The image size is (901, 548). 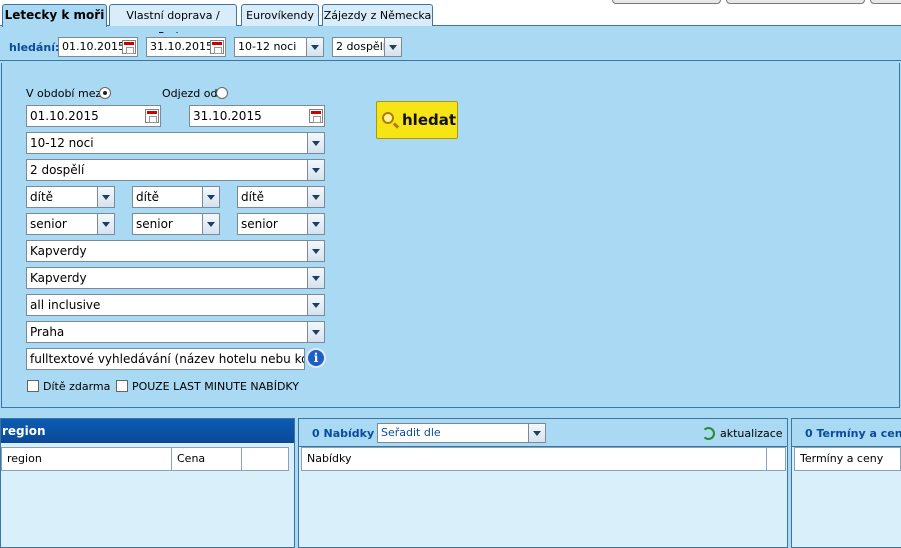 I want to click on region-value: Kapverdy, so click(x=58, y=278).